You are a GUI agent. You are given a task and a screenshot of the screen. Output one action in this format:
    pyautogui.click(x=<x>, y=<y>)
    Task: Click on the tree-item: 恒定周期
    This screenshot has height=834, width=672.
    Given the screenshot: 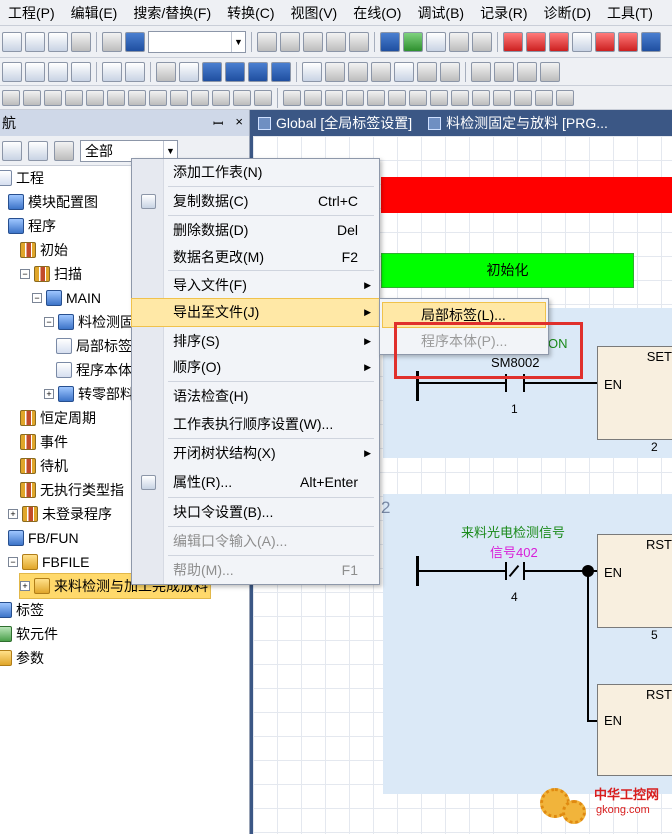 What is the action you would take?
    pyautogui.click(x=58, y=418)
    